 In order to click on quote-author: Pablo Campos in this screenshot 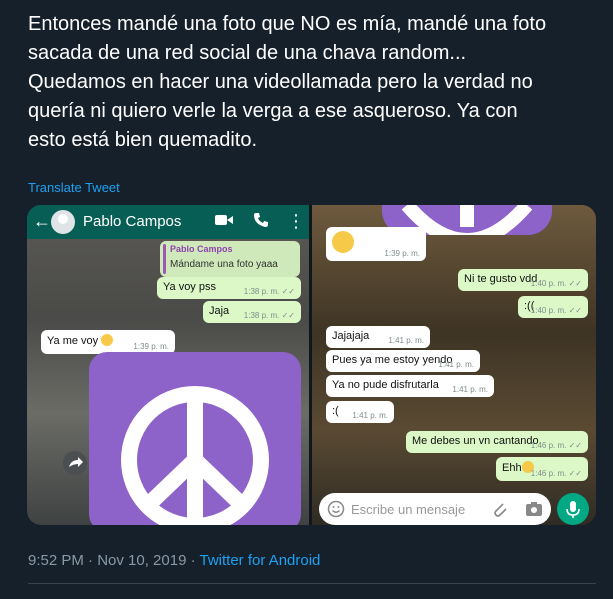, I will do `click(201, 249)`.